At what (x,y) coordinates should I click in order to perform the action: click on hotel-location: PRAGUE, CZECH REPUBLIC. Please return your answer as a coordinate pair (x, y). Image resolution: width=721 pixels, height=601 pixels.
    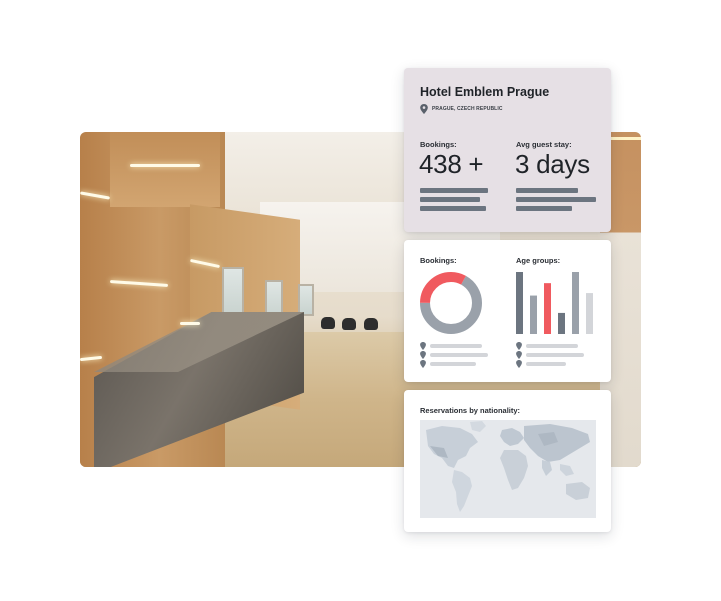
    Looking at the image, I should click on (461, 109).